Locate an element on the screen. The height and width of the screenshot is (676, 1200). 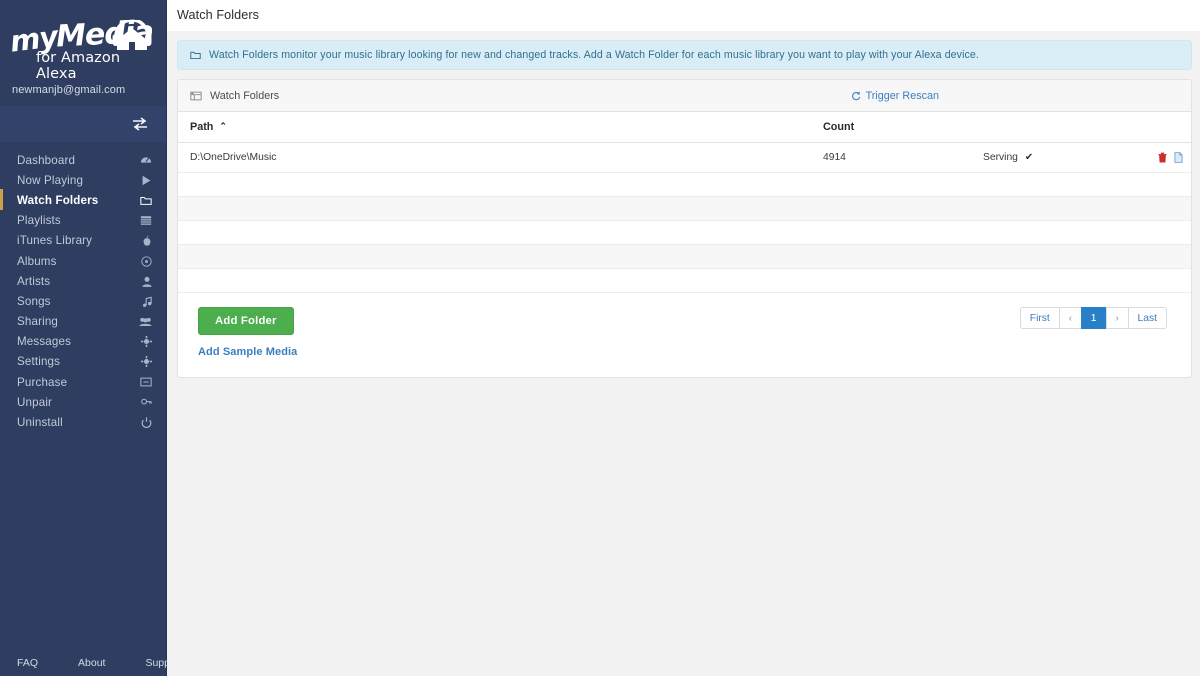
pagination-last: Last is located at coordinates (1147, 318).